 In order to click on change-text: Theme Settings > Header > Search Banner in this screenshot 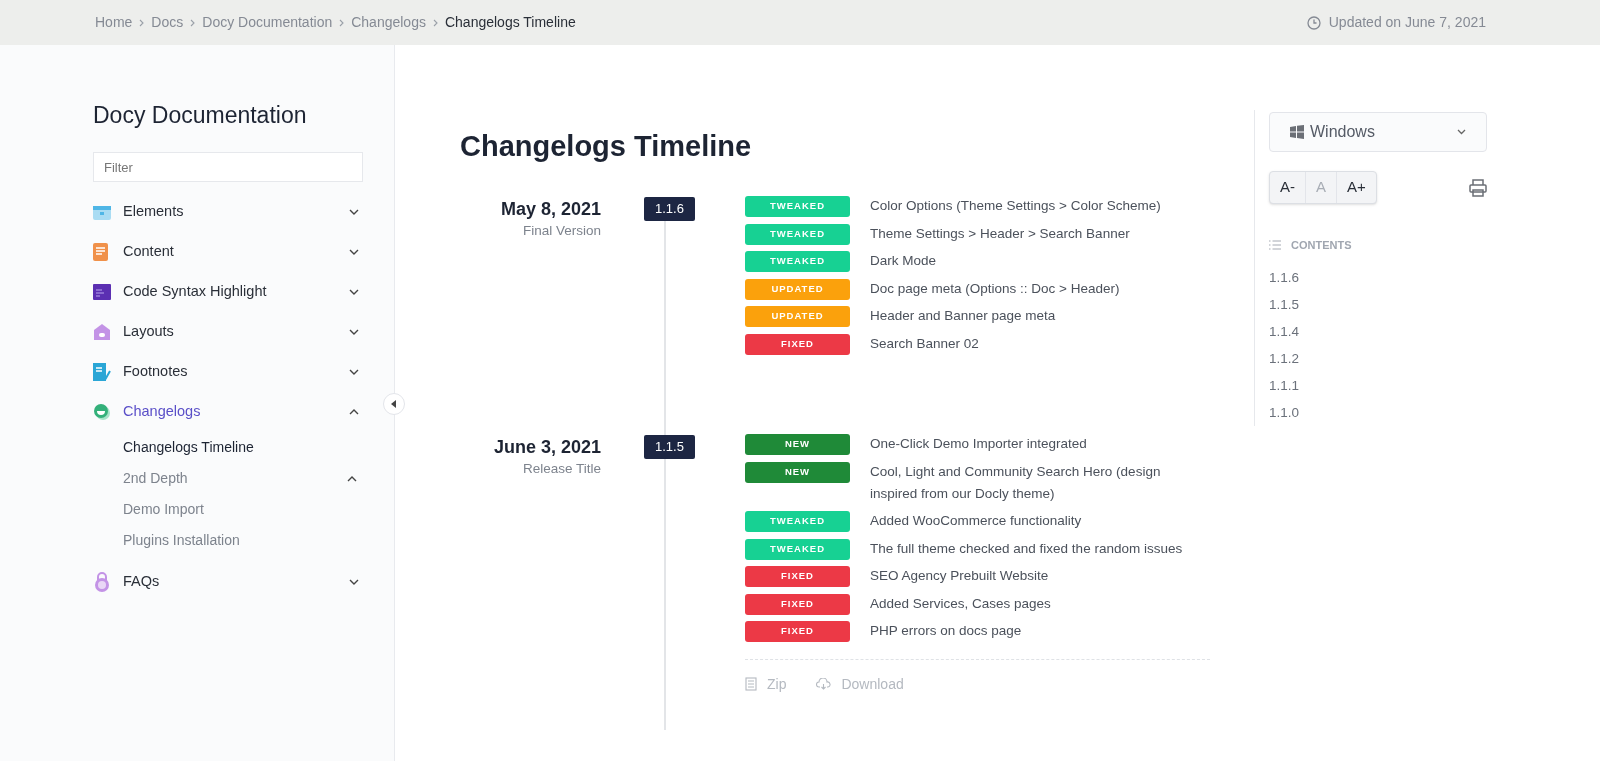, I will do `click(1000, 233)`.